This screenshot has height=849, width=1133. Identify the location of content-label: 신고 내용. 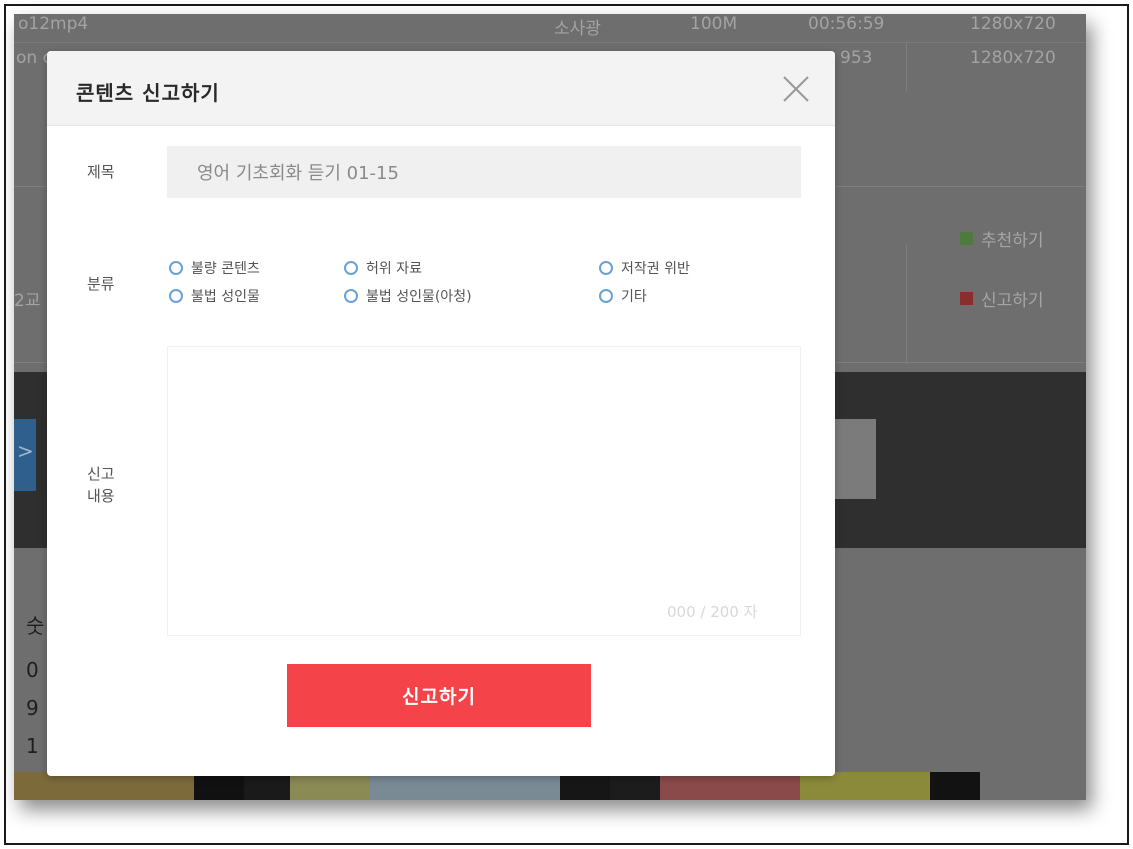
(101, 485).